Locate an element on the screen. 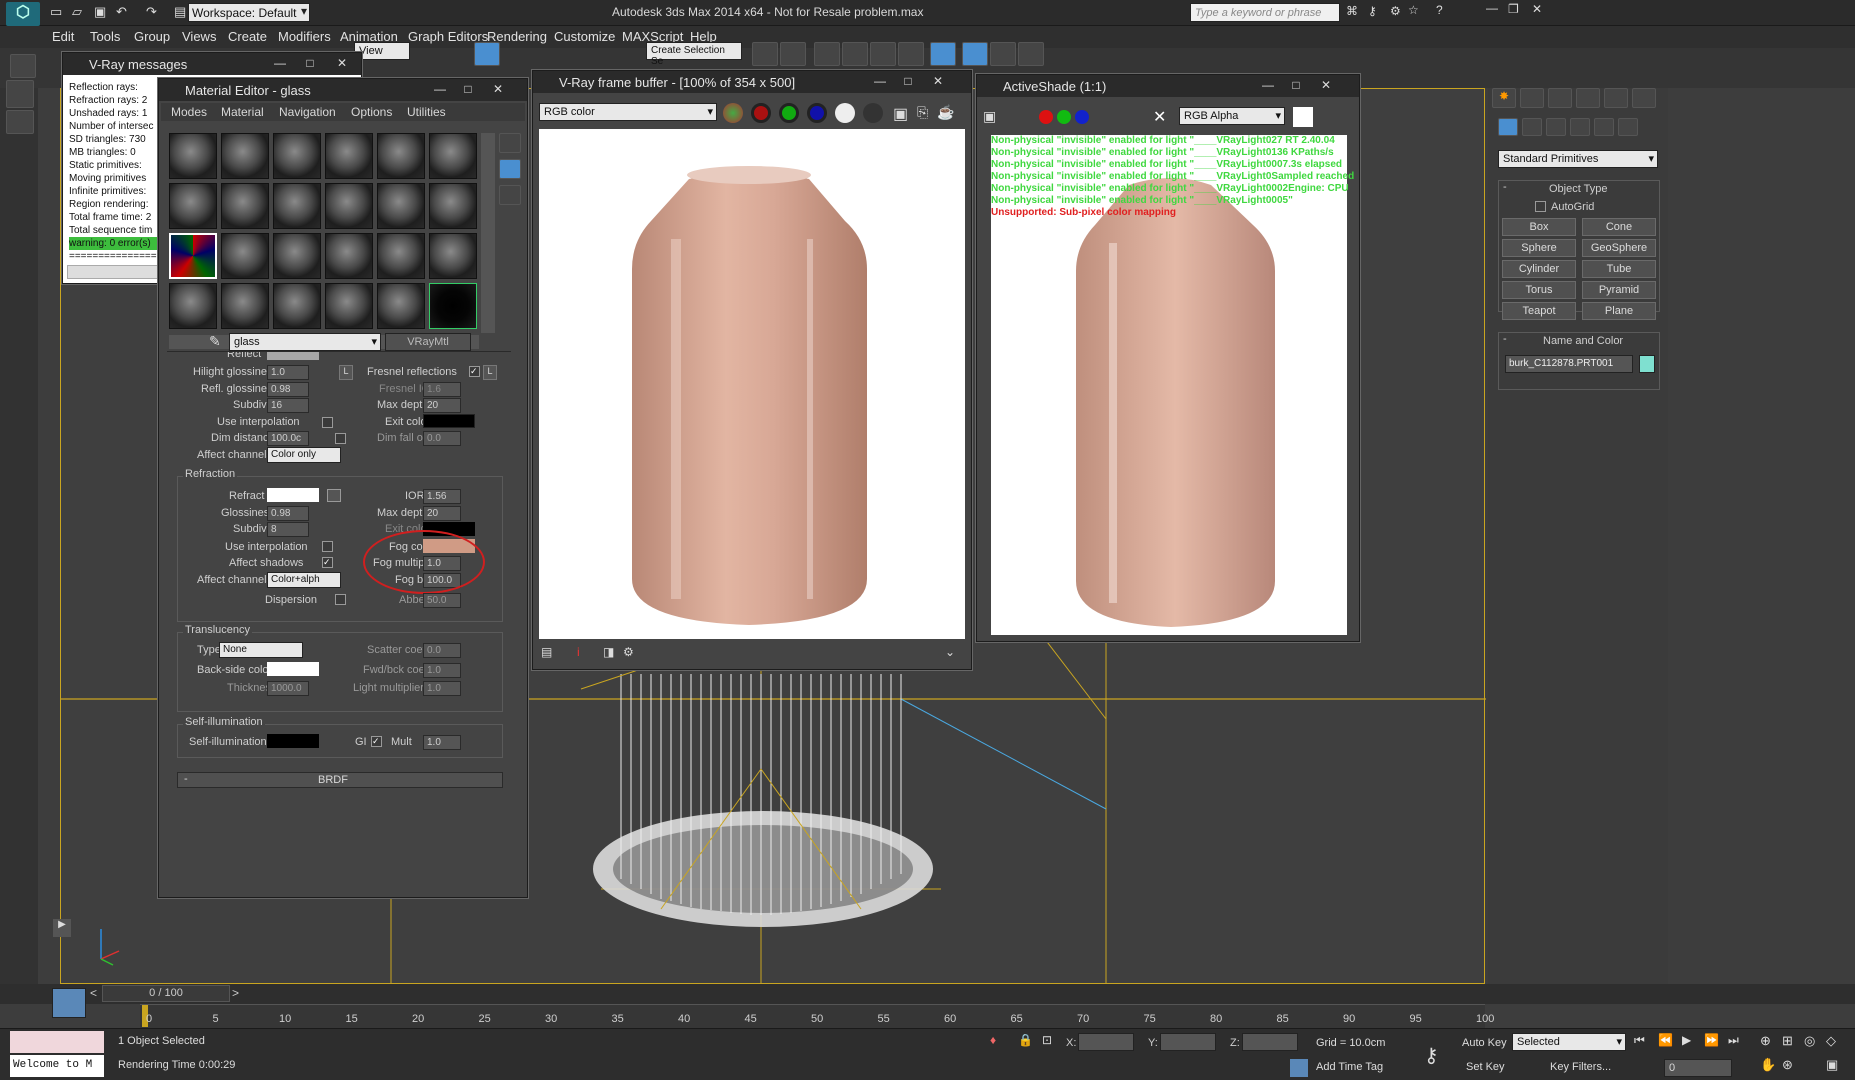 Image resolution: width=1855 pixels, height=1080 pixels. menu-modes: Modes is located at coordinates (189, 112).